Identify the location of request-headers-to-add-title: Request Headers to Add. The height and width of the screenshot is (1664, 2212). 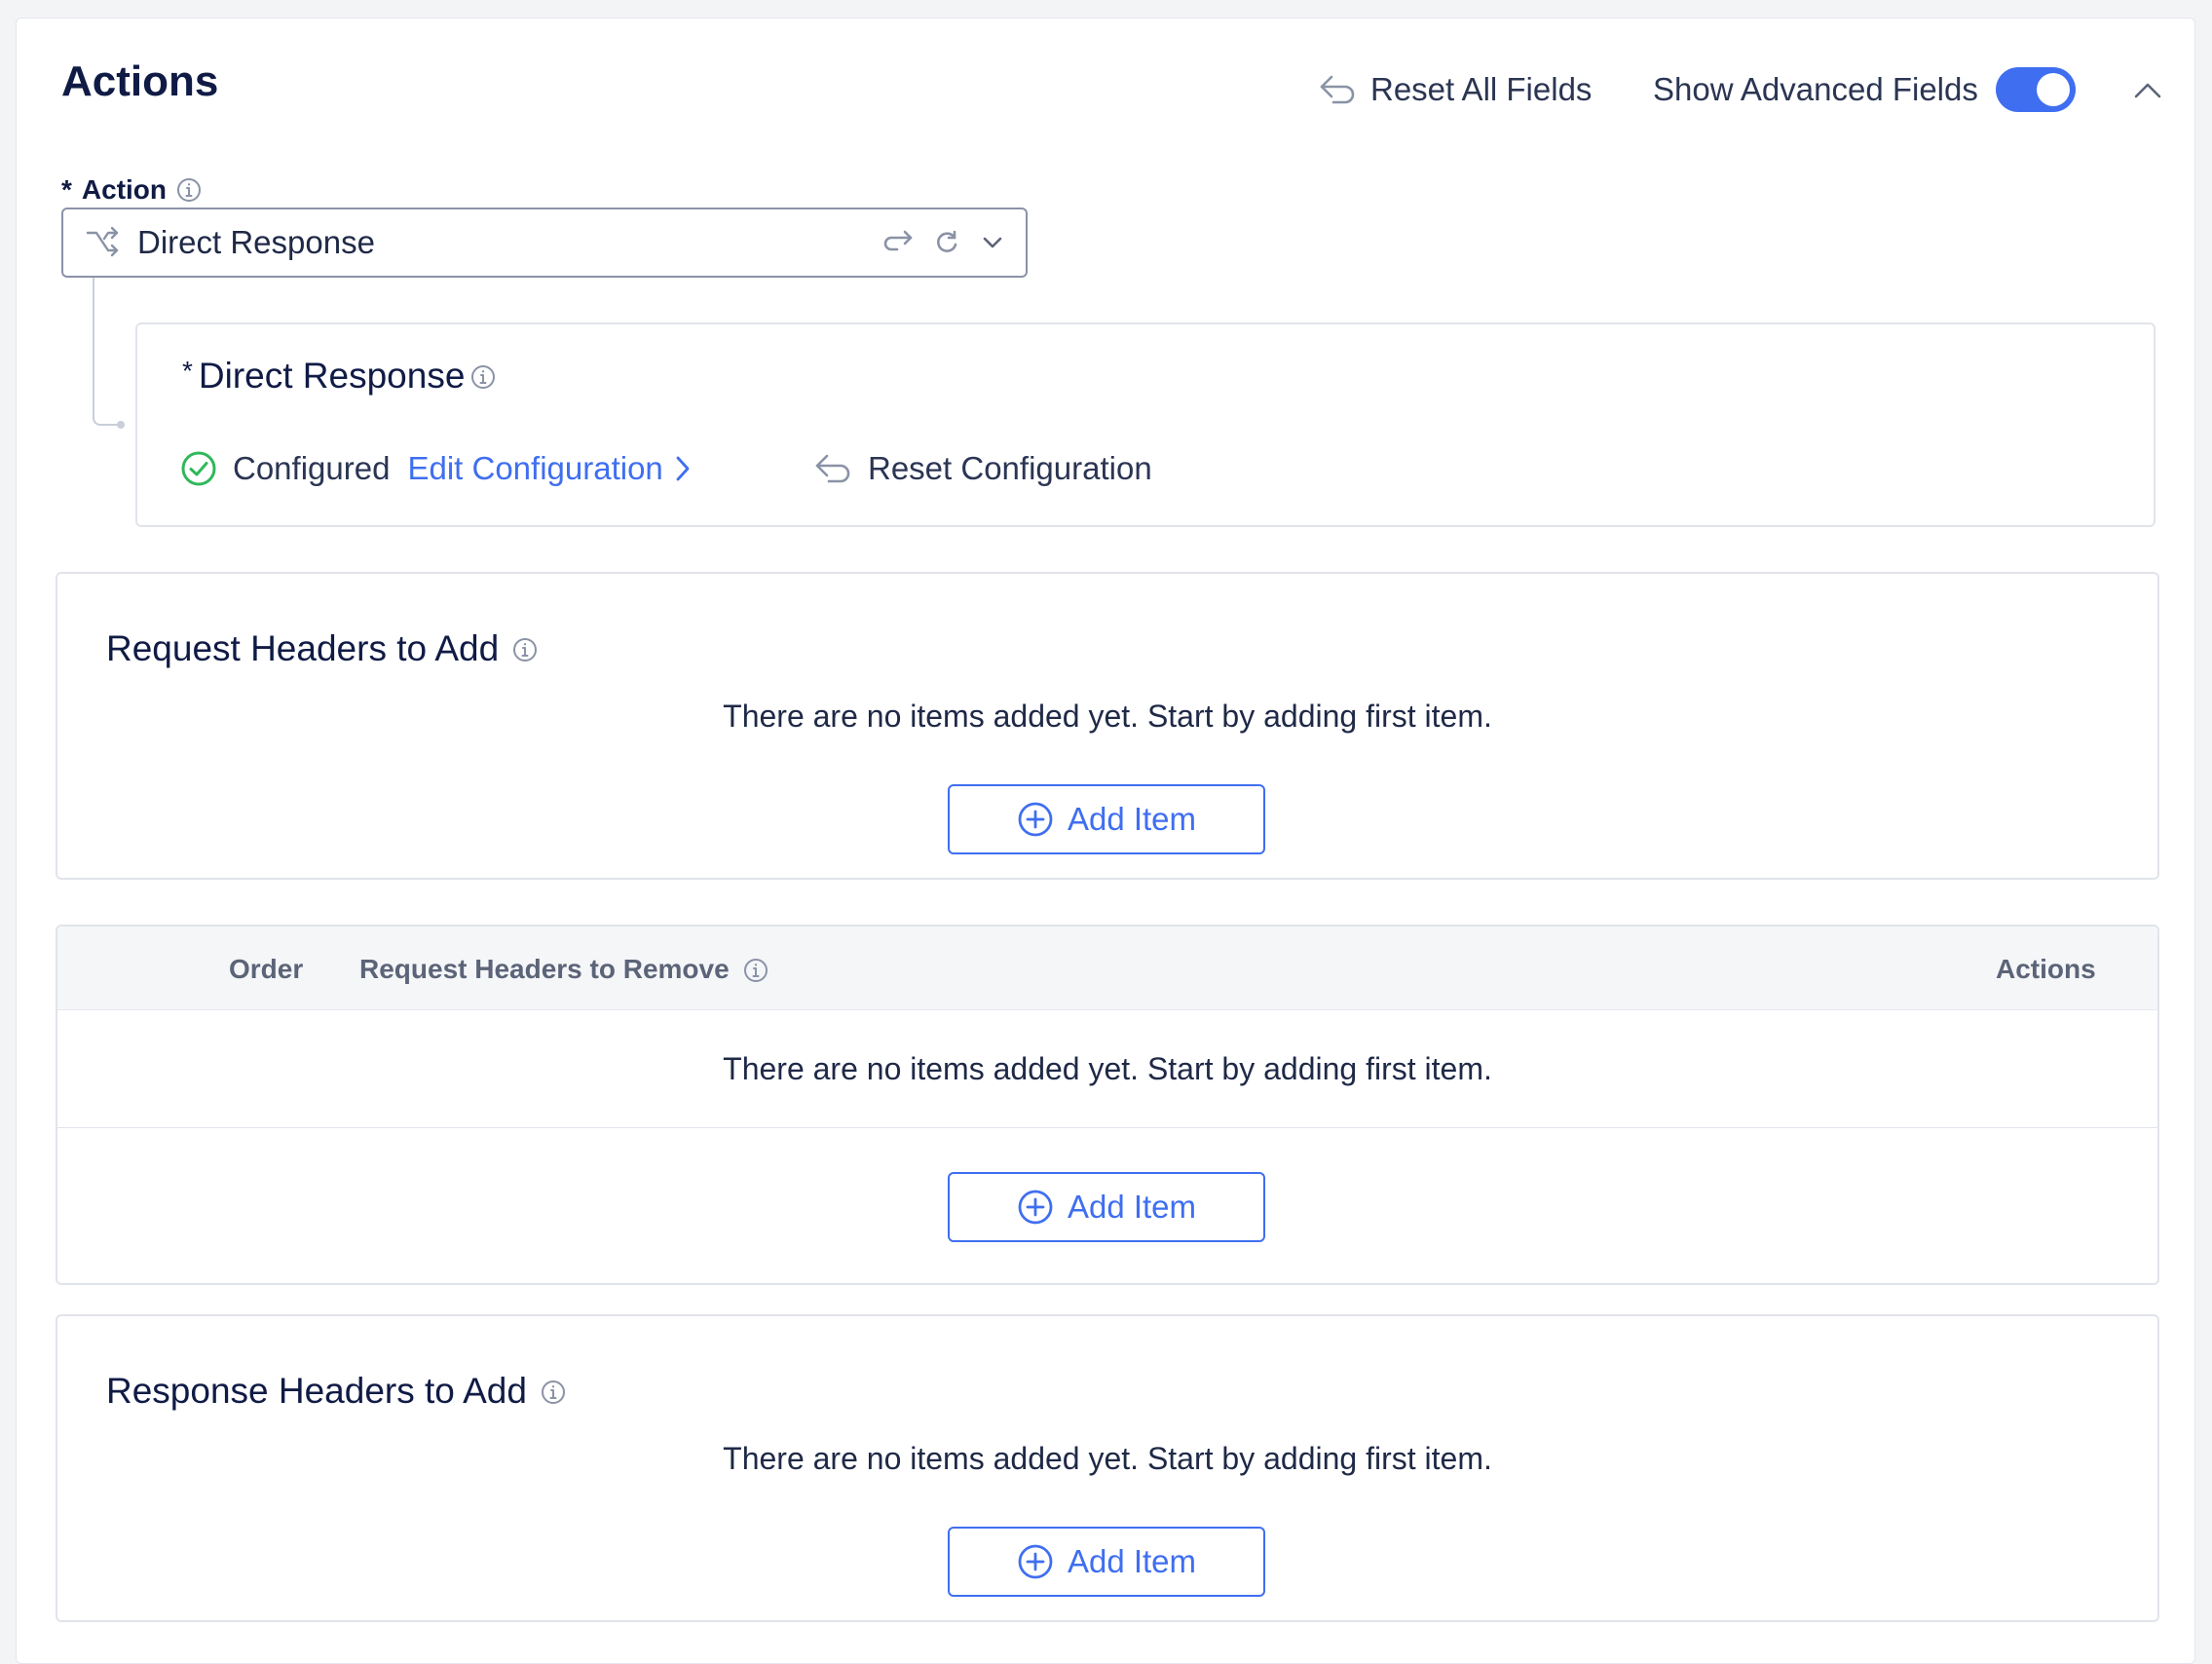
(303, 648).